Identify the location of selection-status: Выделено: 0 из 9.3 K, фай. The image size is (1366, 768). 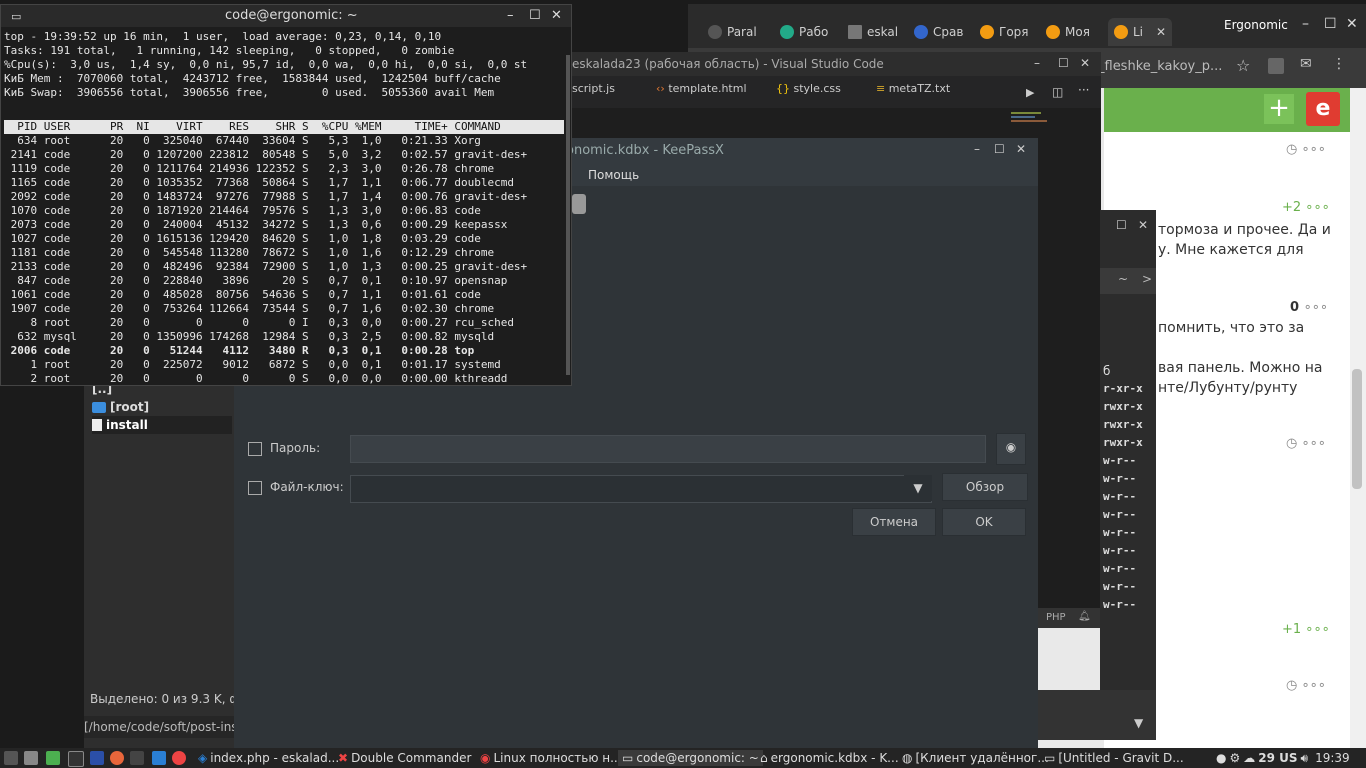
(172, 699).